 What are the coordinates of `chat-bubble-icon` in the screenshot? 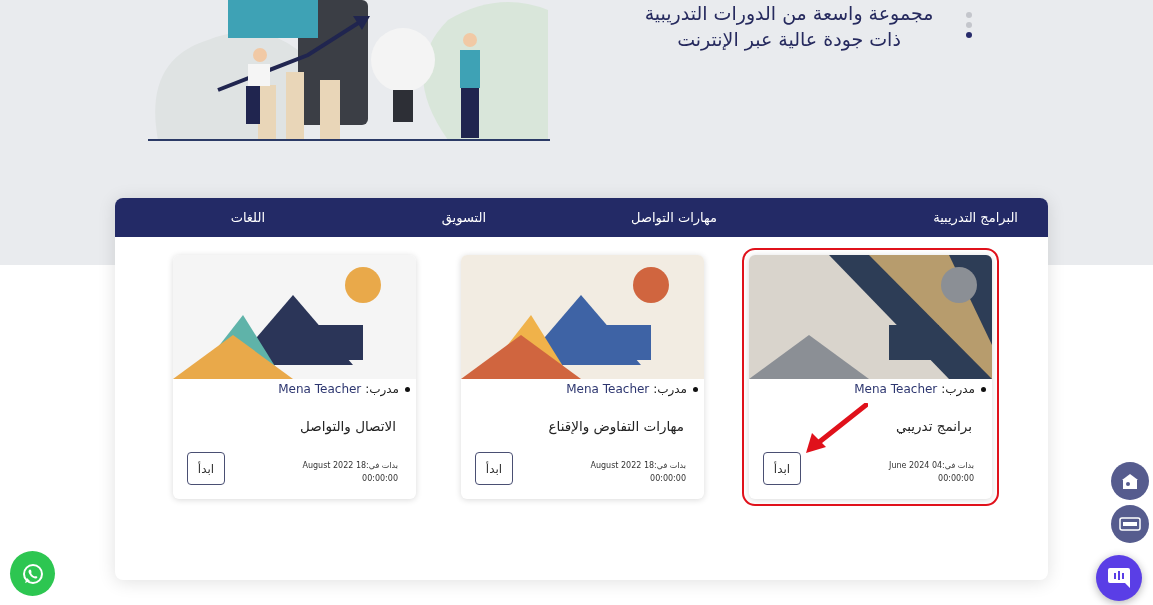 It's located at (1119, 578).